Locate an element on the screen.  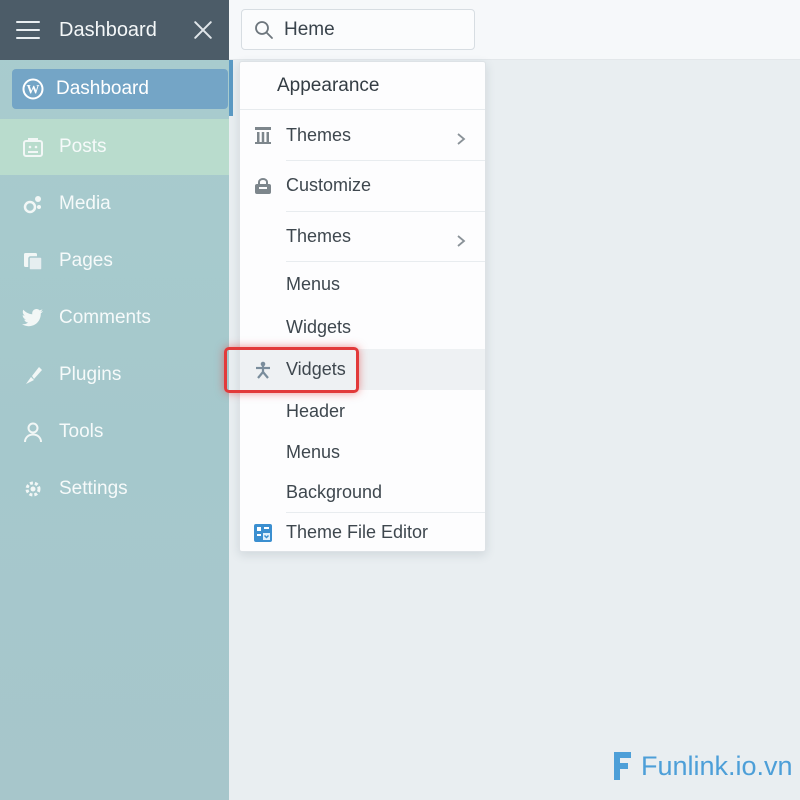
settings-icon is located at coordinates (33, 489).